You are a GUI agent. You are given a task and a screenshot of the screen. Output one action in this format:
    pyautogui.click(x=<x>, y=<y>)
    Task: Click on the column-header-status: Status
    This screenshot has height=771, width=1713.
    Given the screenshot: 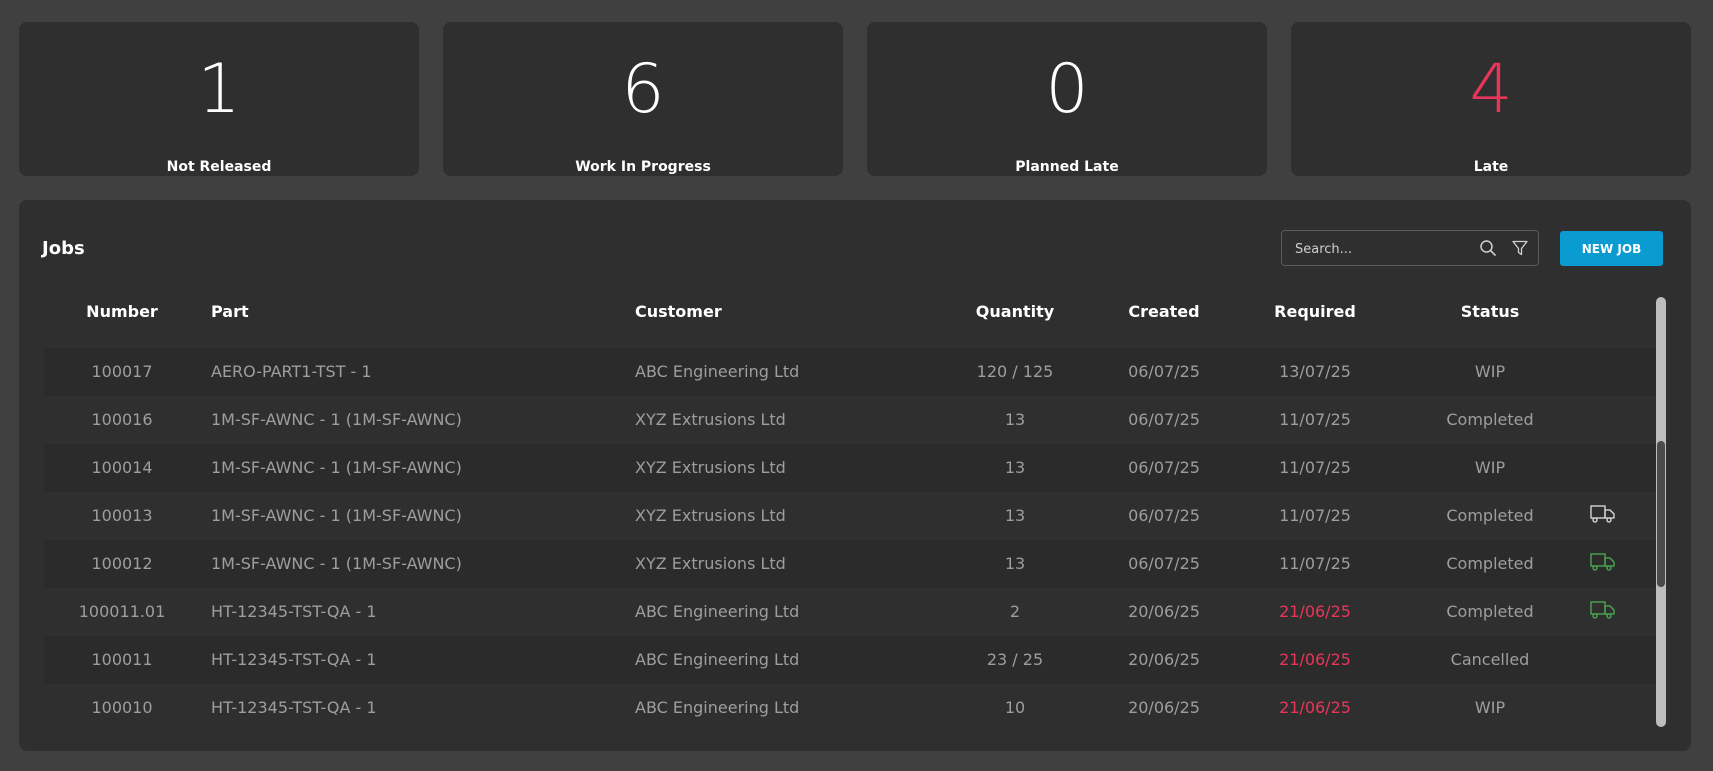 What is the action you would take?
    pyautogui.click(x=1490, y=318)
    